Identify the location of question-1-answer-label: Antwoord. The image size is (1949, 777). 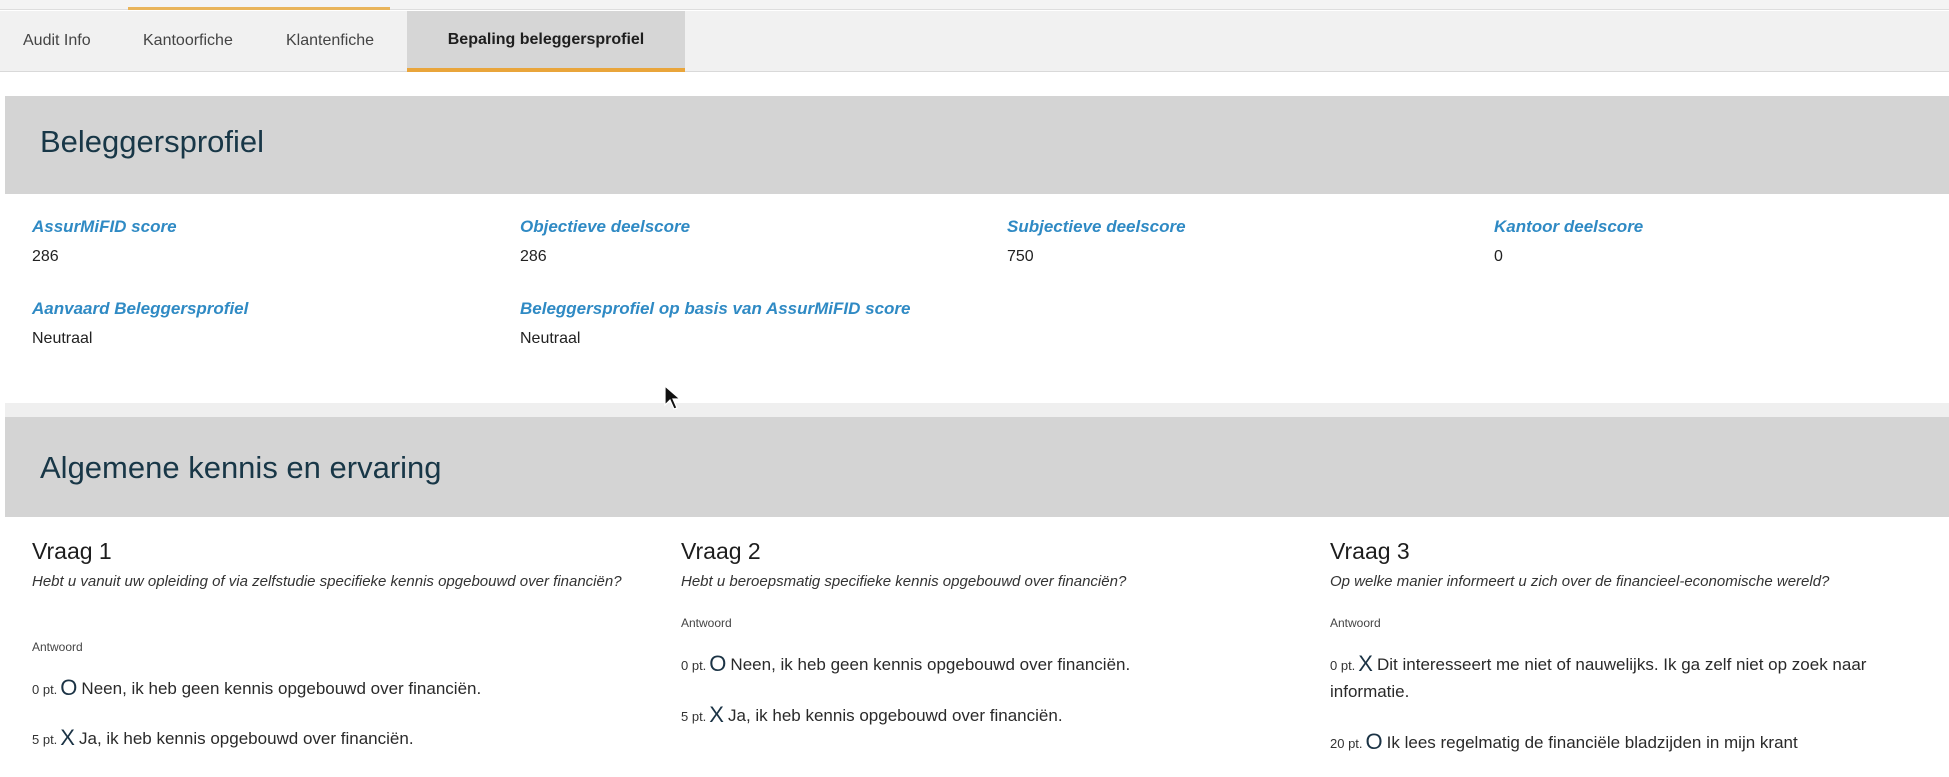
(57, 647).